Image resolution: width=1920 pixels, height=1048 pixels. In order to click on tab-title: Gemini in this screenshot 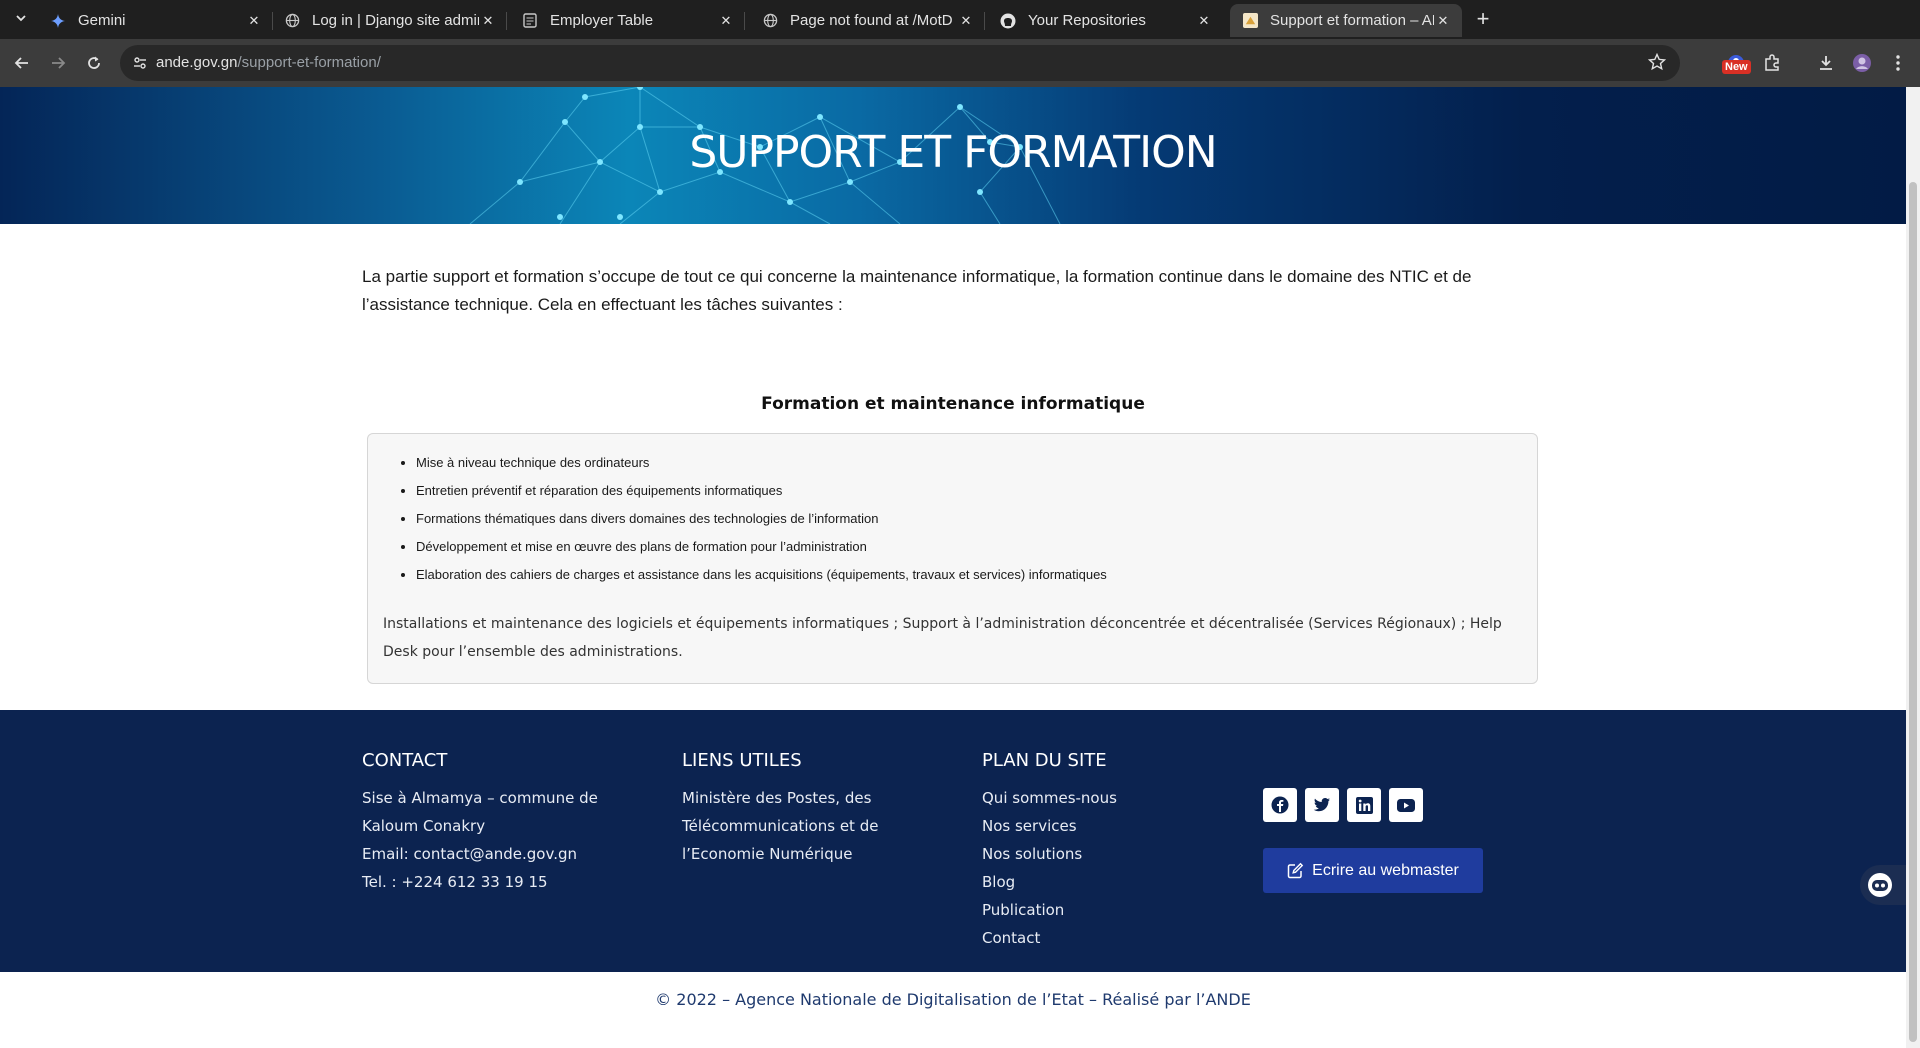, I will do `click(102, 20)`.